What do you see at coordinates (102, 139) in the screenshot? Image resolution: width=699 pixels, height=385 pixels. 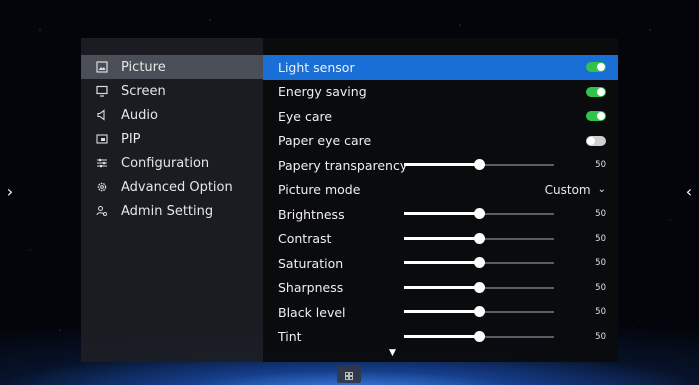 I see `pip-icon` at bounding box center [102, 139].